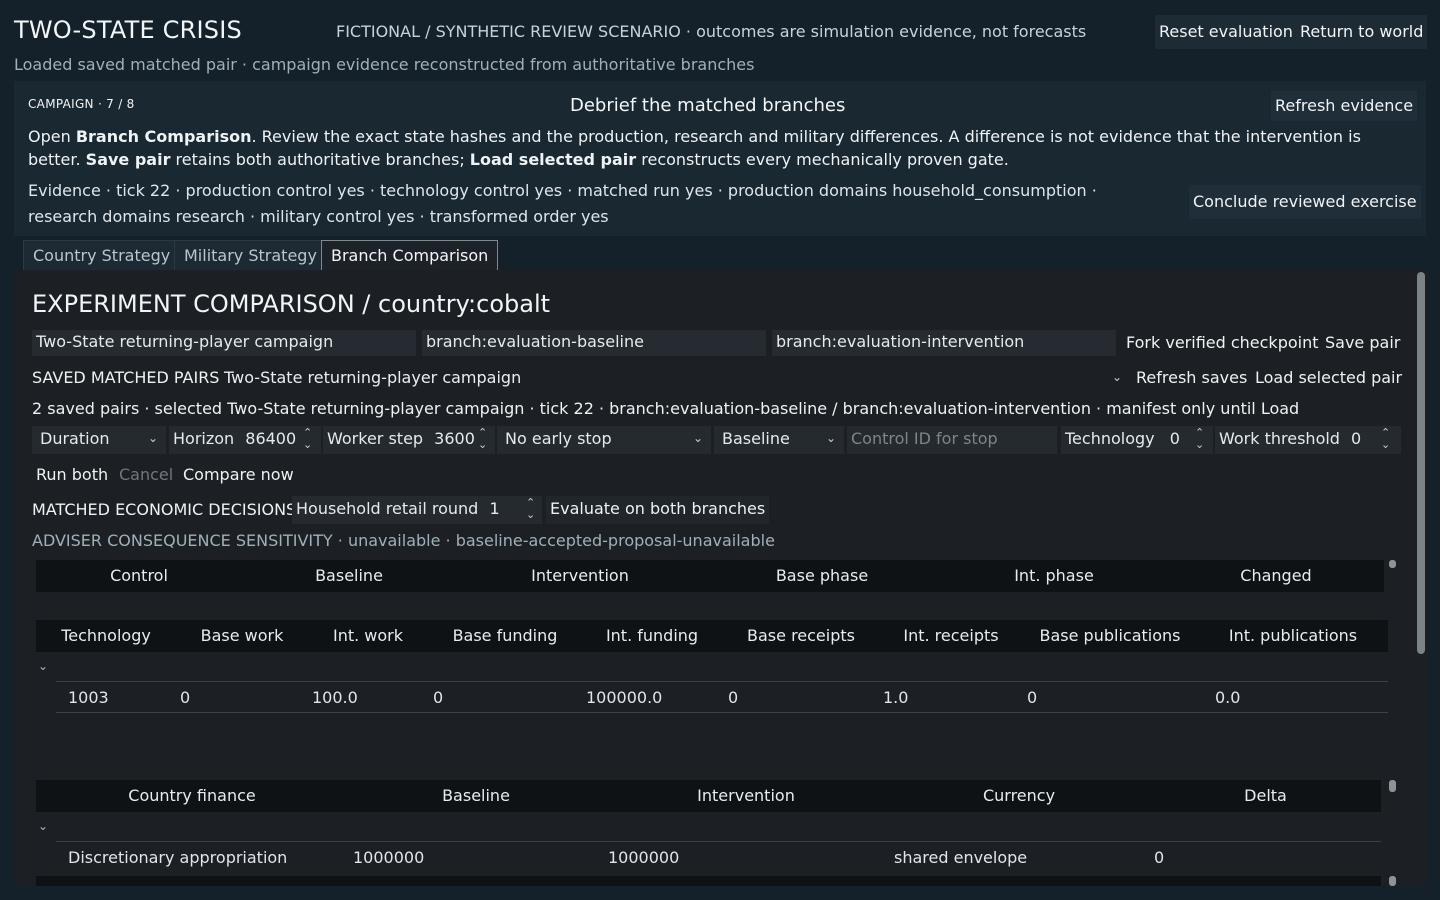 This screenshot has height=900, width=1440. What do you see at coordinates (250, 256) in the screenshot?
I see `tab-military-strategy: Military Strategy` at bounding box center [250, 256].